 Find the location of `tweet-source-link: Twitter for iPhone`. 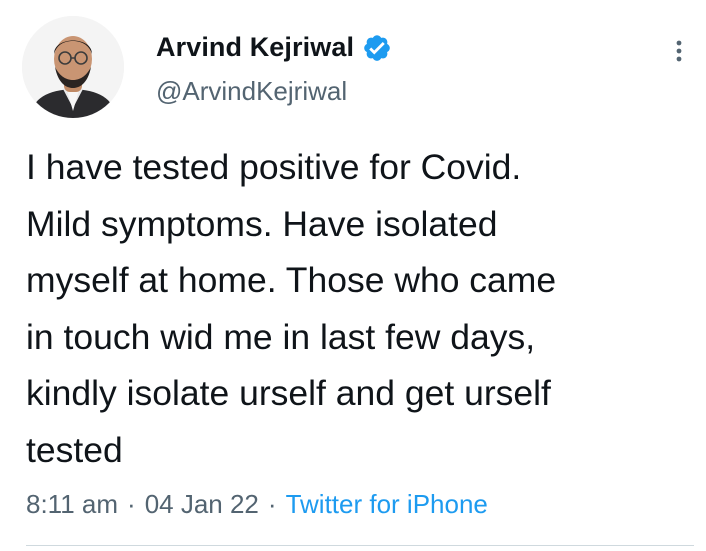

tweet-source-link: Twitter for iPhone is located at coordinates (387, 504).